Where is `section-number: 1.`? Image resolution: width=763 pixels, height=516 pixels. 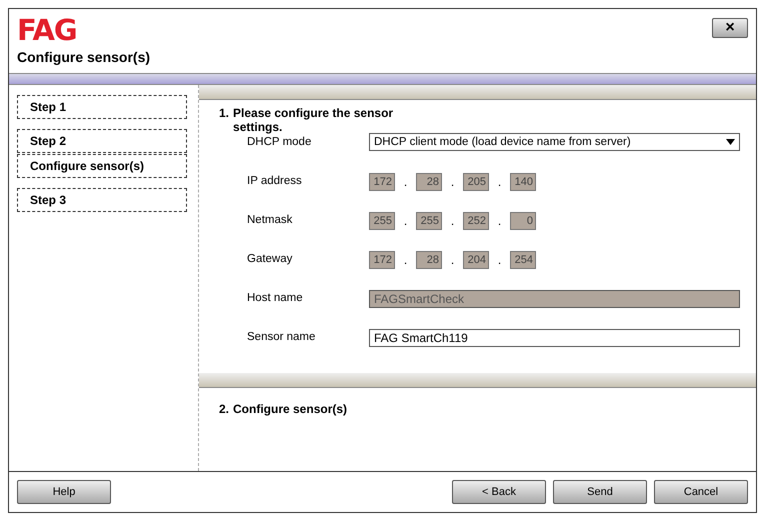 section-number: 1. is located at coordinates (224, 114).